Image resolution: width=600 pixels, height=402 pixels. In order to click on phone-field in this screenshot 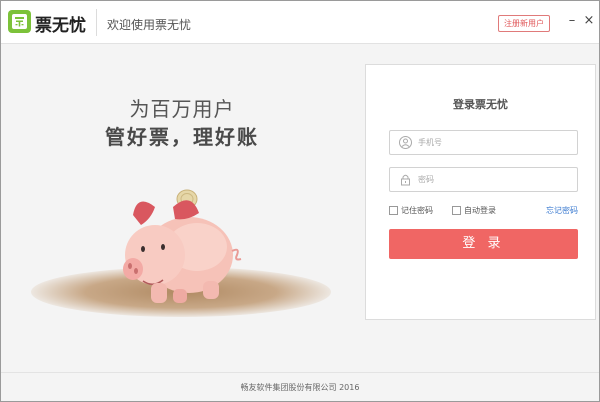, I will do `click(483, 142)`.